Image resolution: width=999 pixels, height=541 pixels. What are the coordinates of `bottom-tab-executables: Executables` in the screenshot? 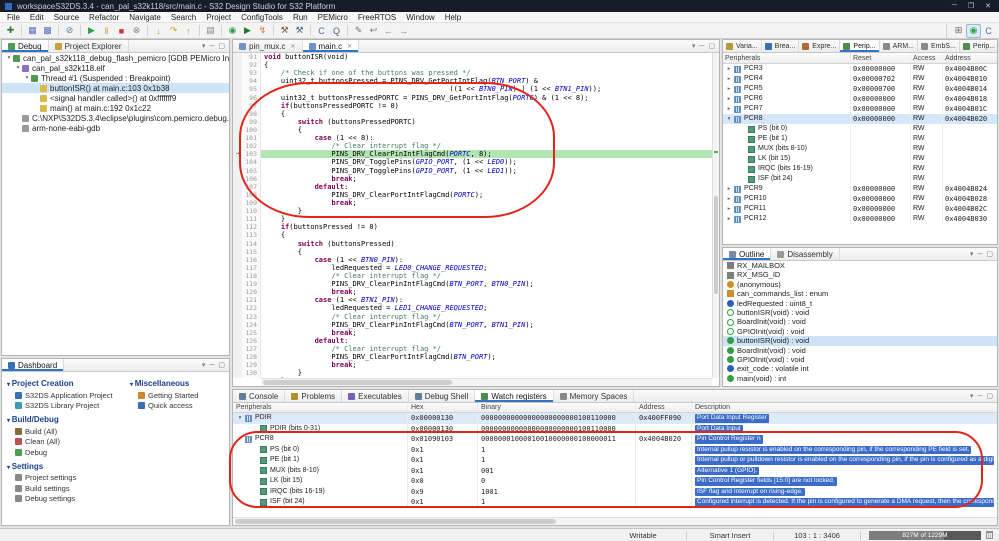 It's located at (375, 396).